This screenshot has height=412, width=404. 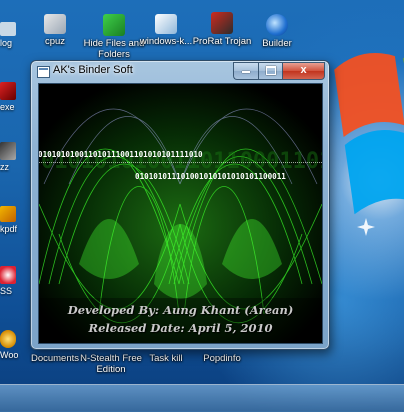 I want to click on icon-label: Documents, so click(x=55, y=358).